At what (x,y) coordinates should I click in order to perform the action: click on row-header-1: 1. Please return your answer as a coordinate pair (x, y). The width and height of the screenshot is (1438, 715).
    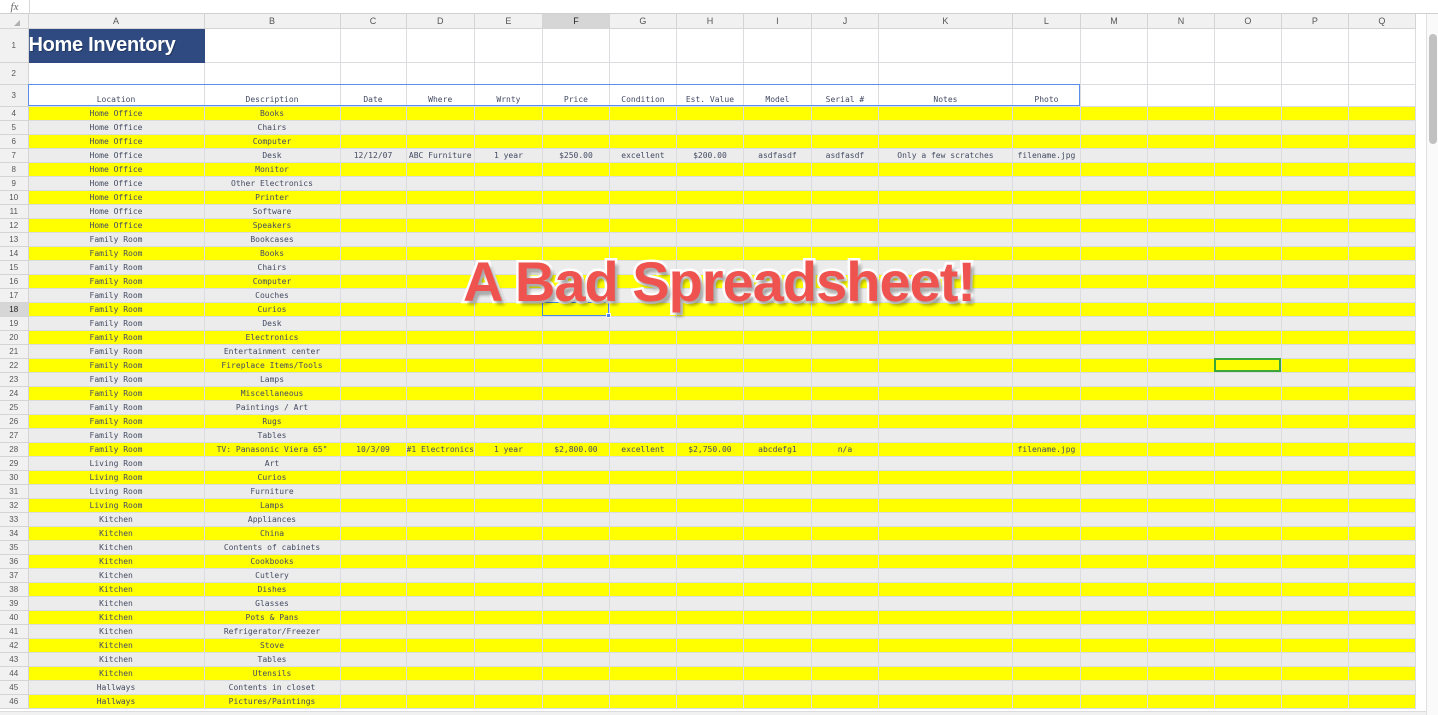
    Looking at the image, I should click on (14, 45).